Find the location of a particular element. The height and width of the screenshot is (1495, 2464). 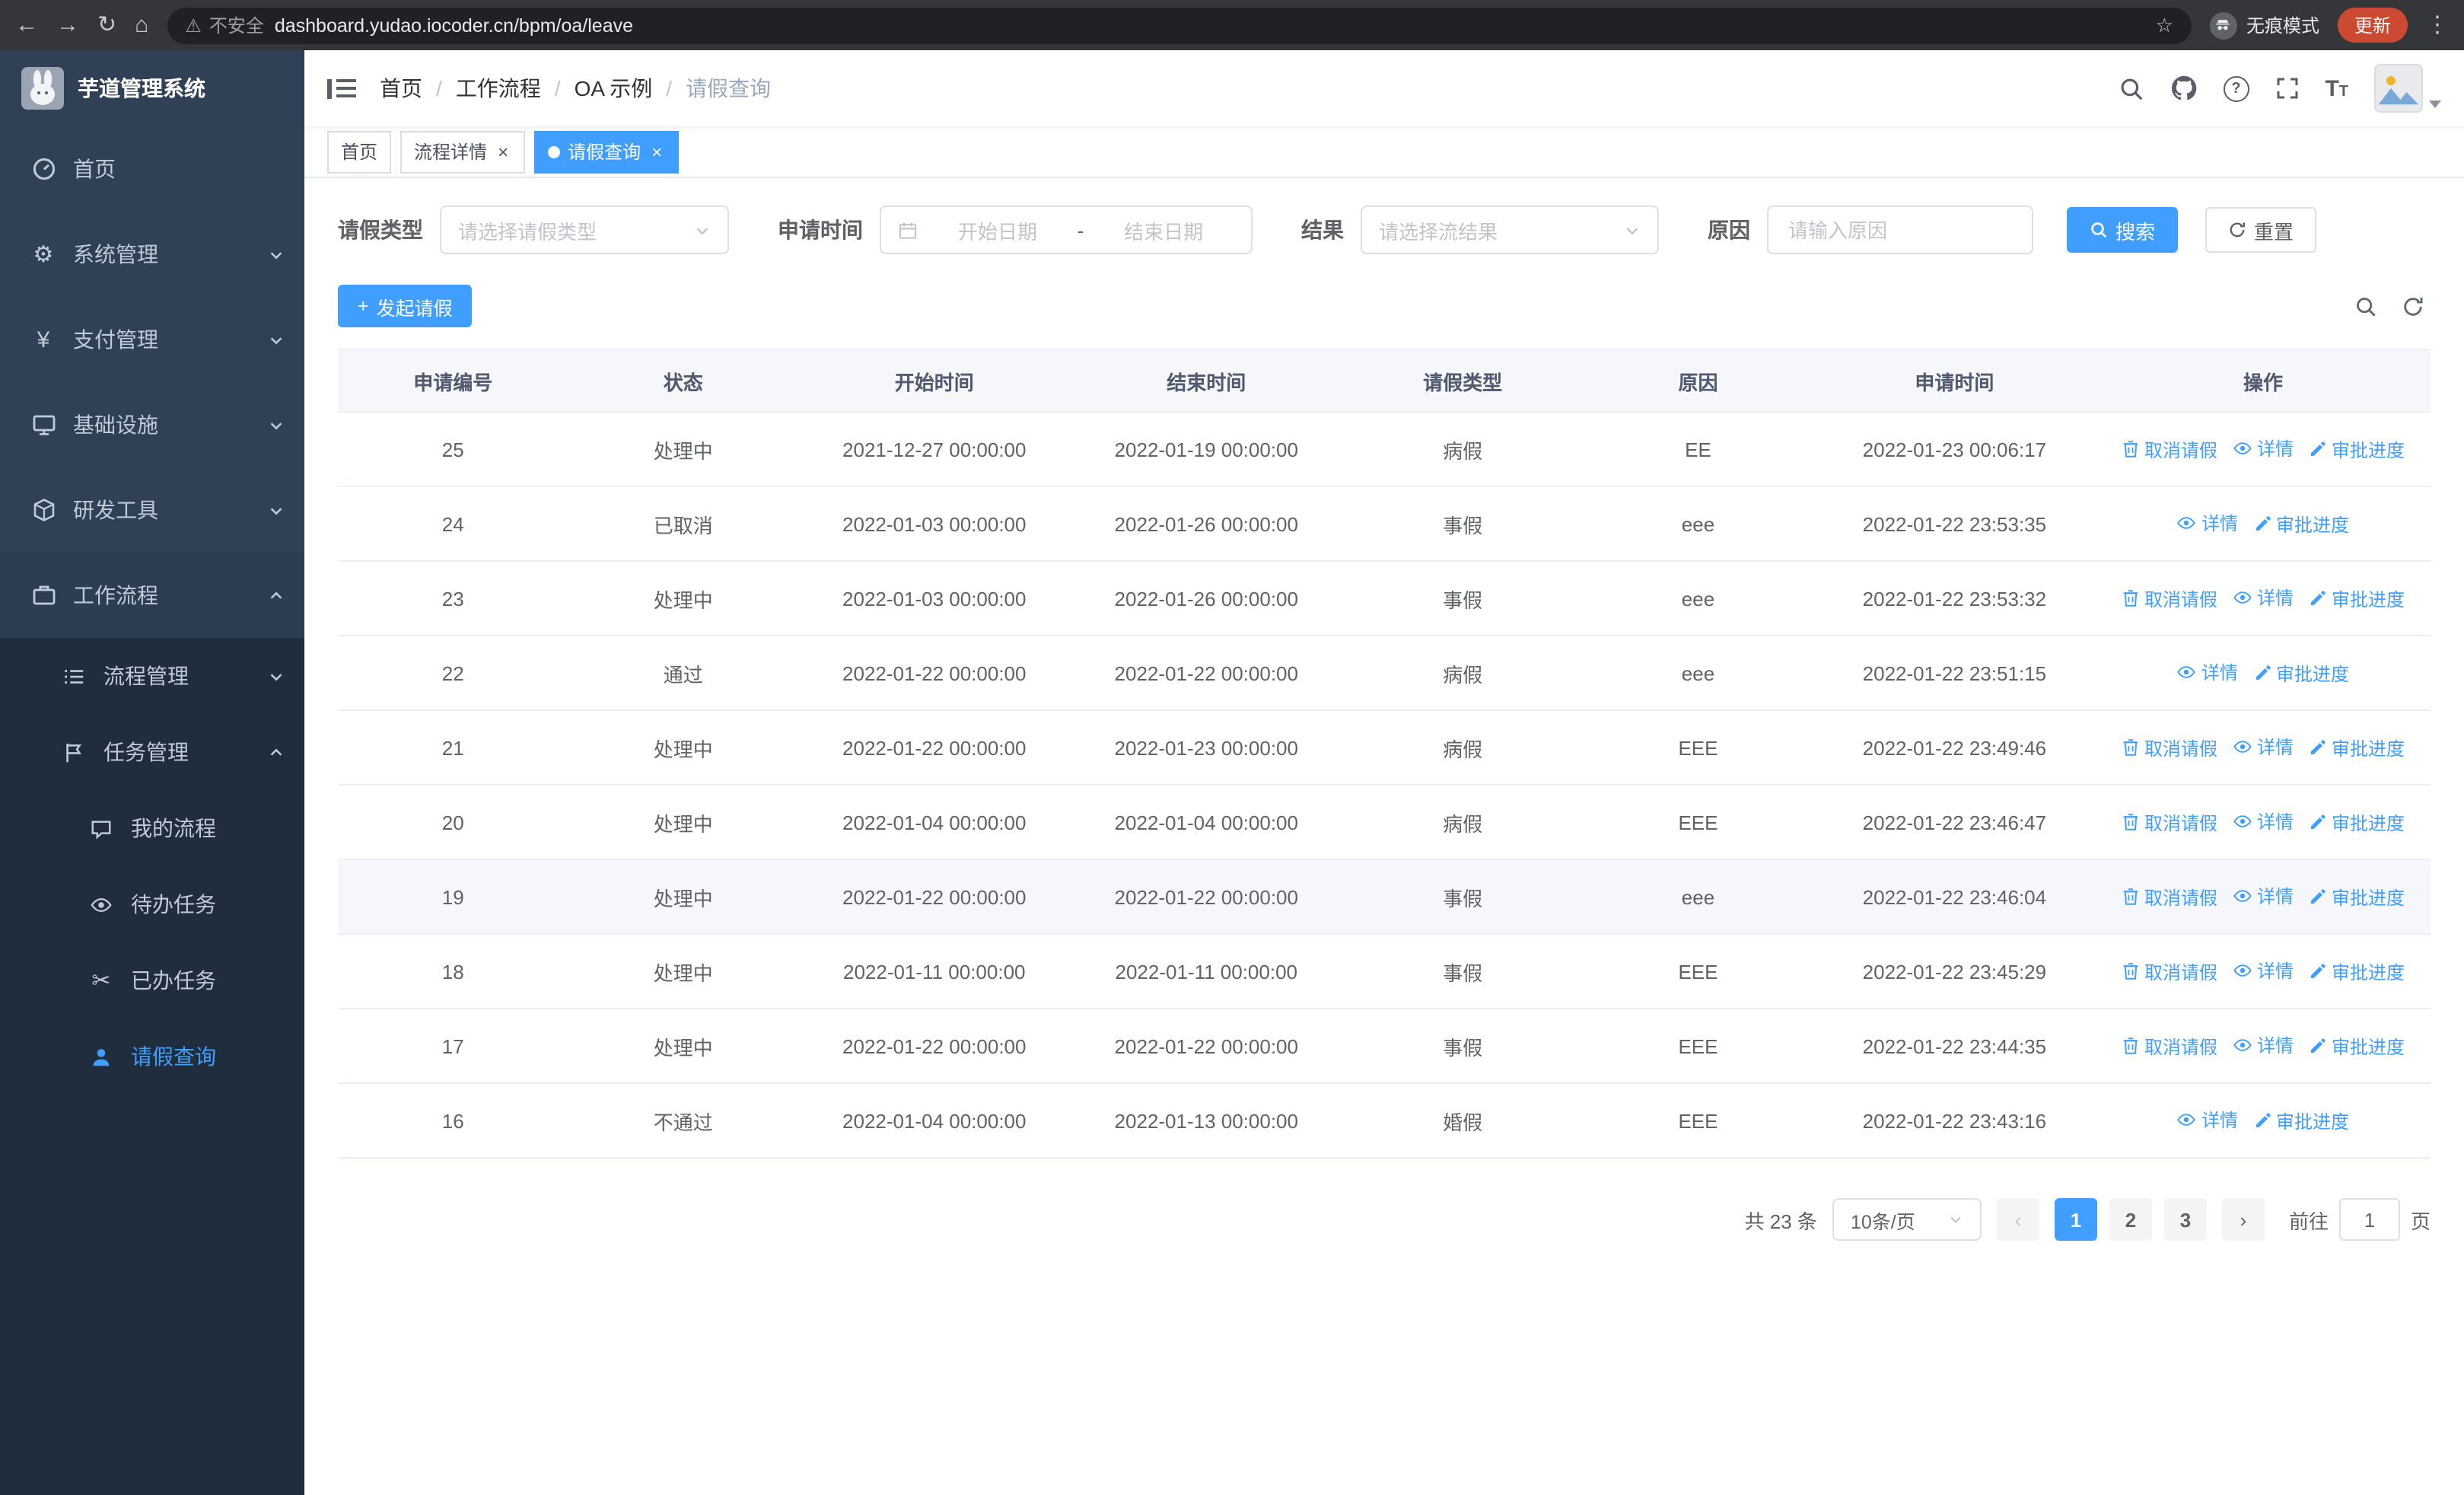

browser-home-icon: ⌂ is located at coordinates (141, 26).